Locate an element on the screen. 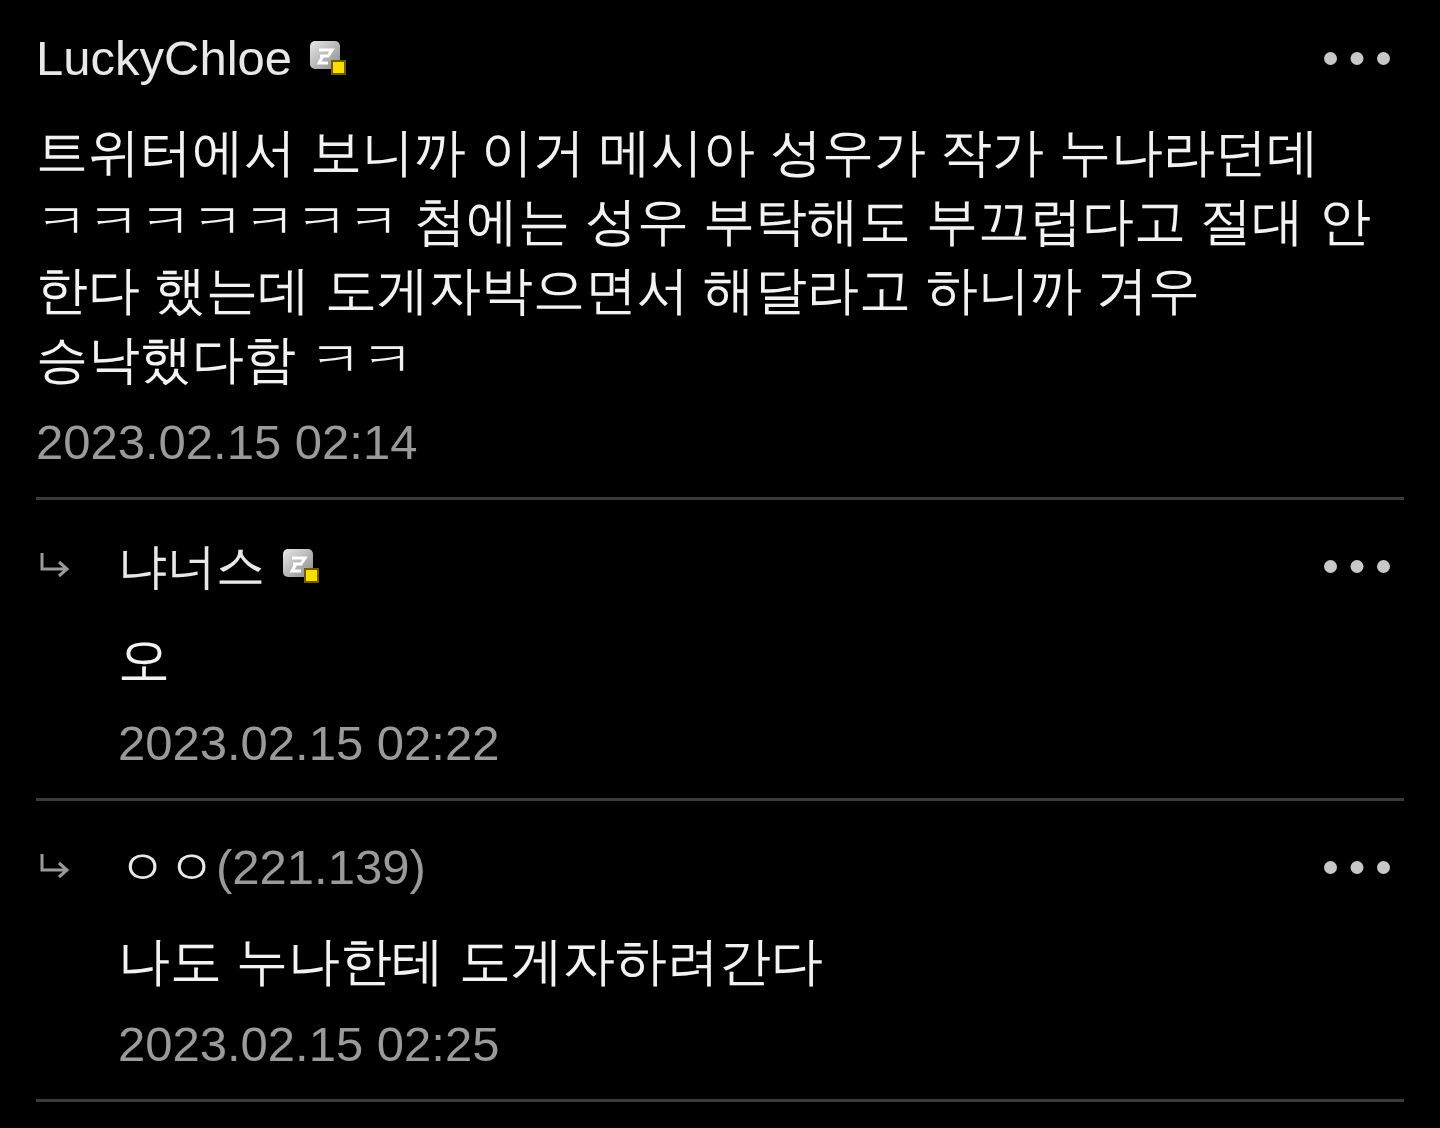 The image size is (1440, 1128). ip-address: (221.139) is located at coordinates (321, 867).